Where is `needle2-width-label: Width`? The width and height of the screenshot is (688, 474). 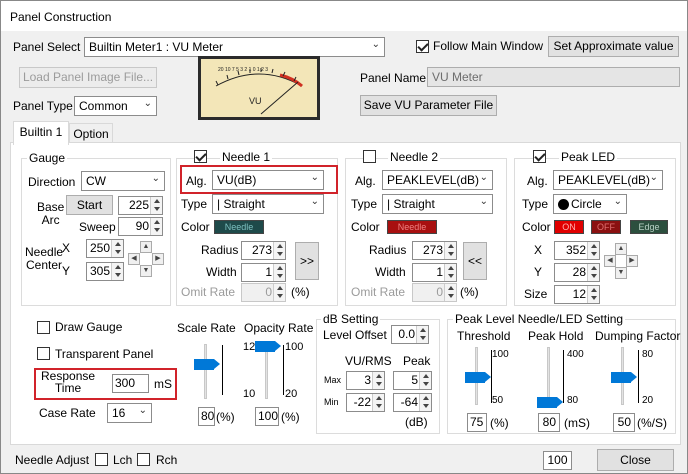 needle2-width-label: Width is located at coordinates (390, 272).